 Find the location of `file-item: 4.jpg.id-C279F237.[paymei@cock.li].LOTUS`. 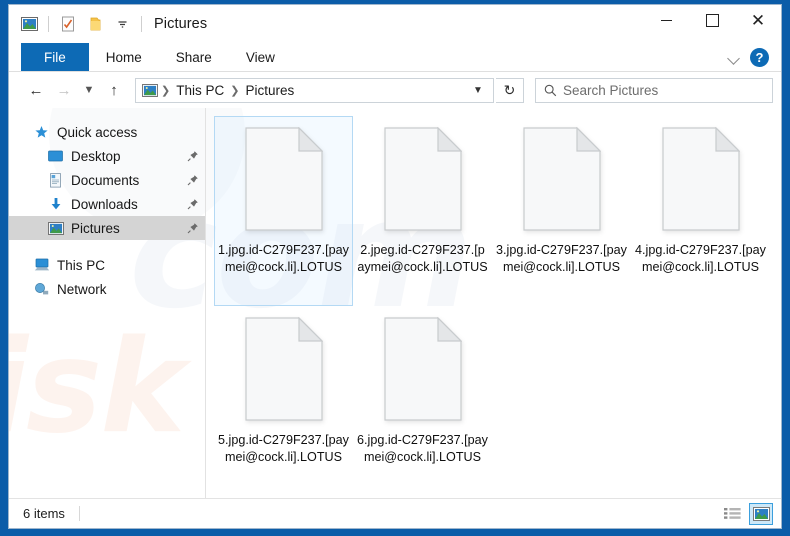

file-item: 4.jpg.id-C279F237.[paymei@cock.li].LOTUS is located at coordinates (700, 211).